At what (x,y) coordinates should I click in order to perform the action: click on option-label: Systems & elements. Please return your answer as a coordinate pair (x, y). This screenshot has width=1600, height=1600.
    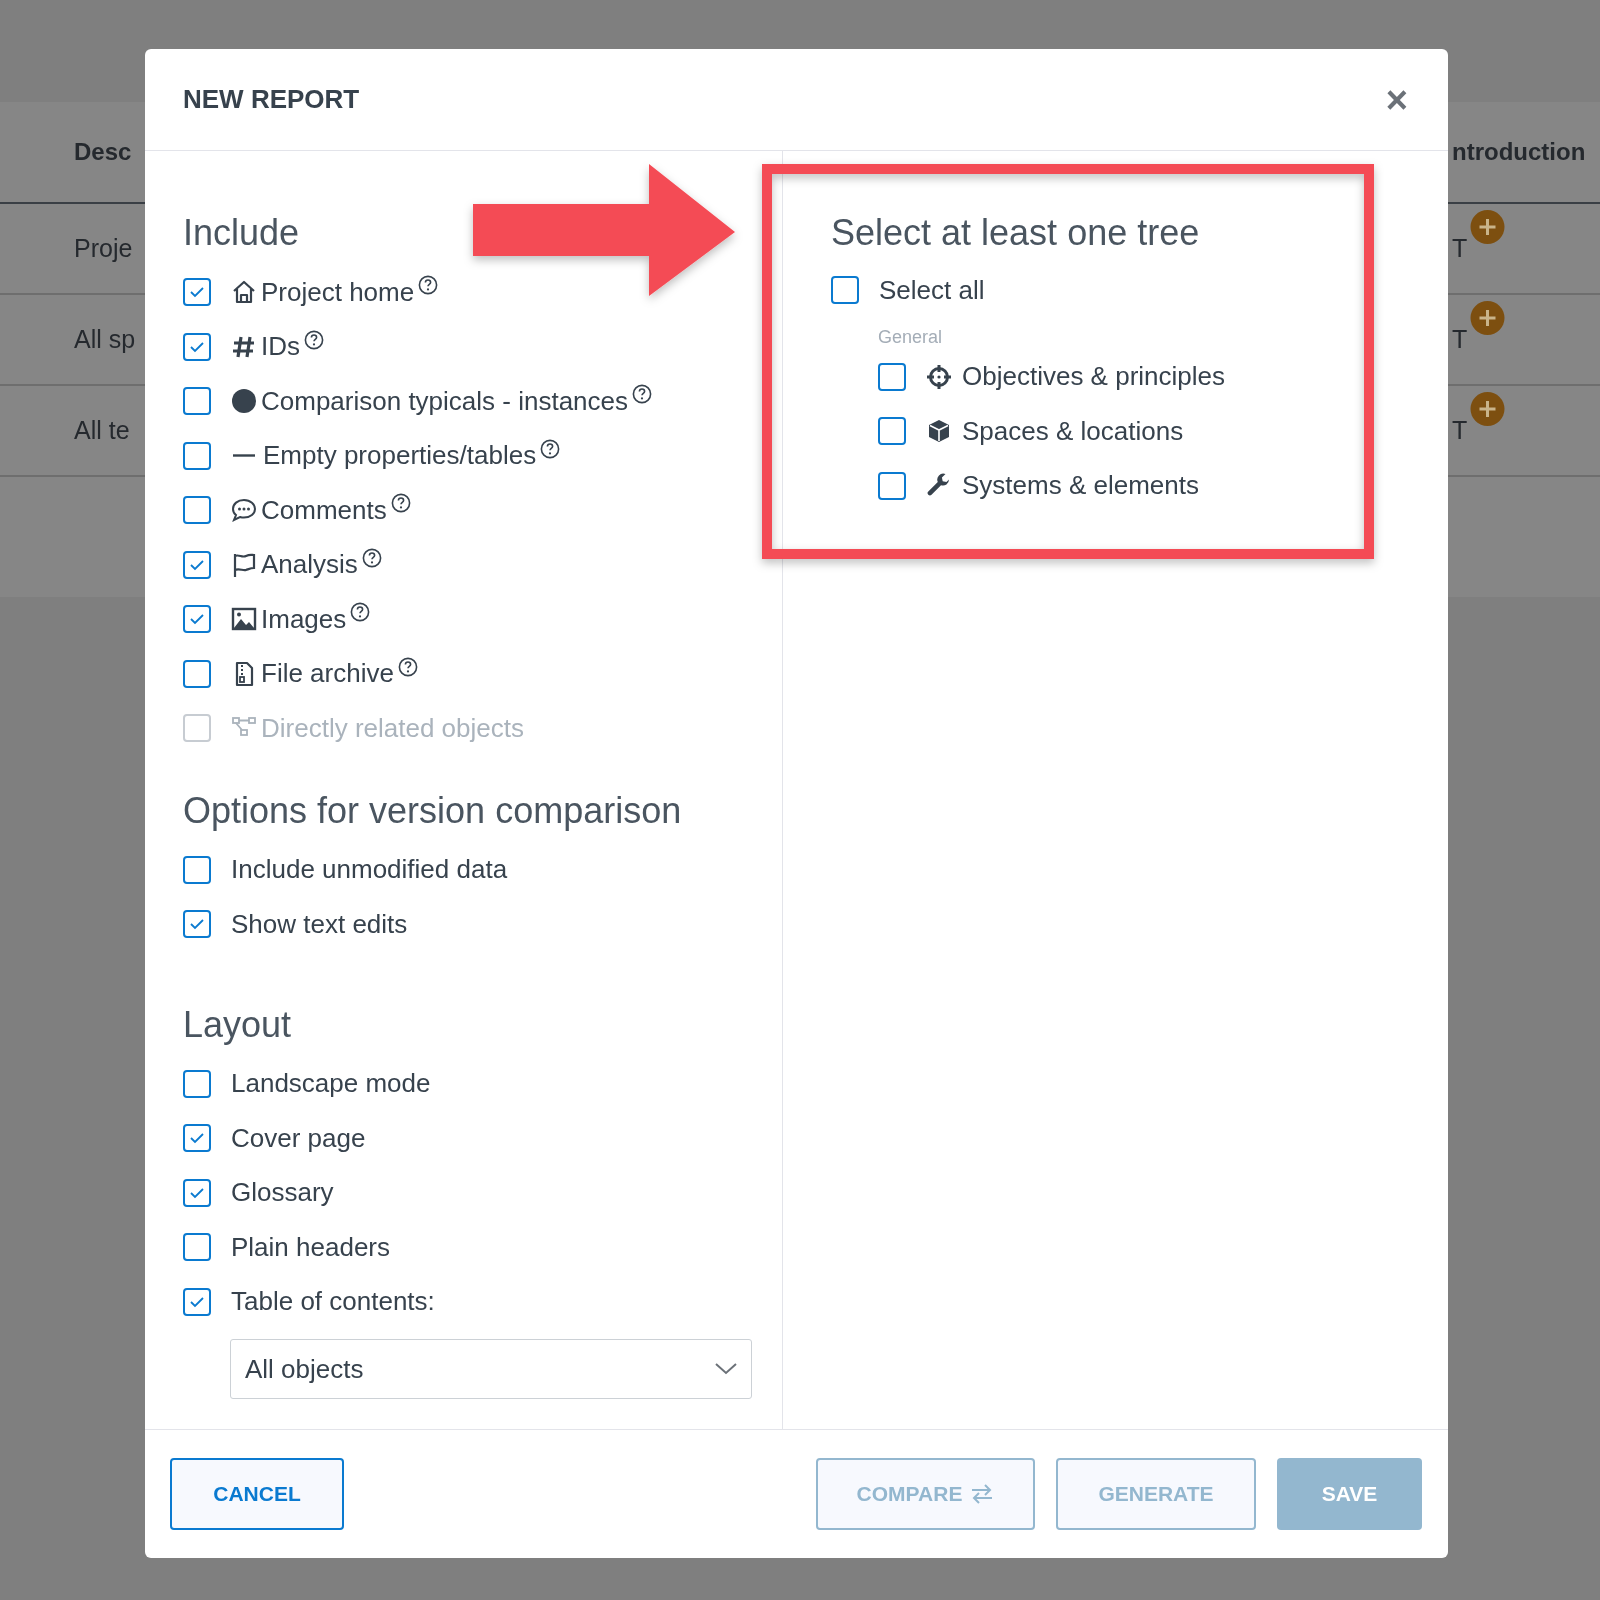
    Looking at the image, I should click on (1080, 486).